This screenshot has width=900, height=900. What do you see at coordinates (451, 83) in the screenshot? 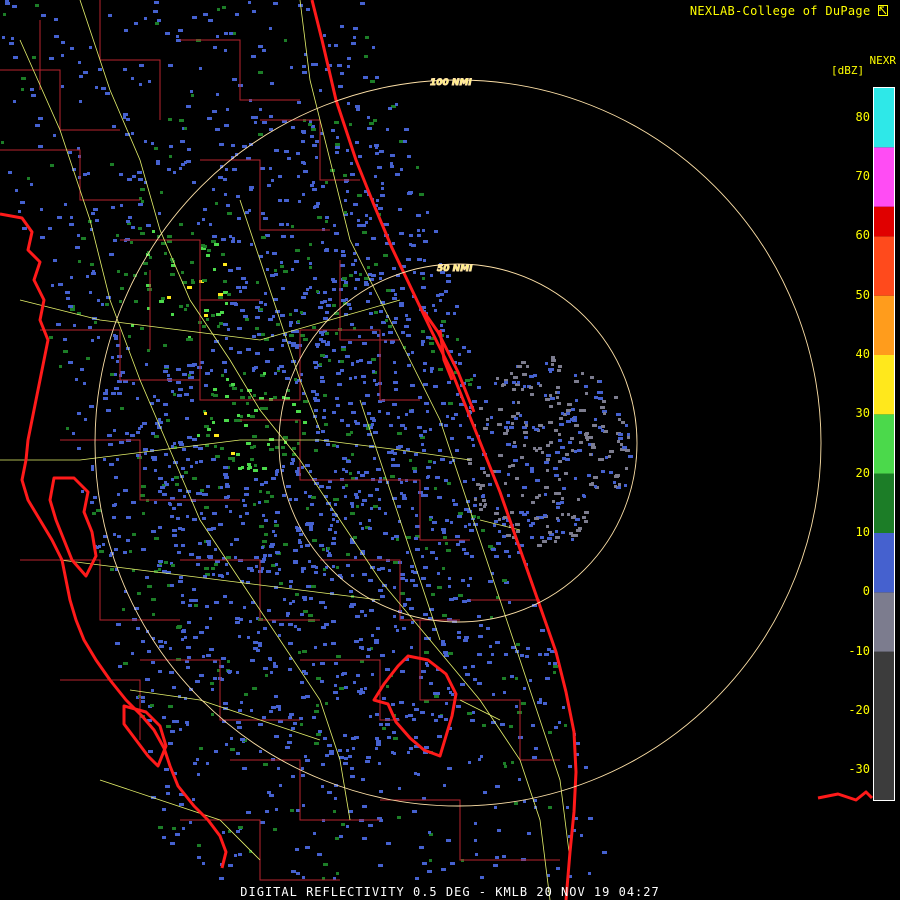
I see `range-ring-label-100: 100 NMI` at bounding box center [451, 83].